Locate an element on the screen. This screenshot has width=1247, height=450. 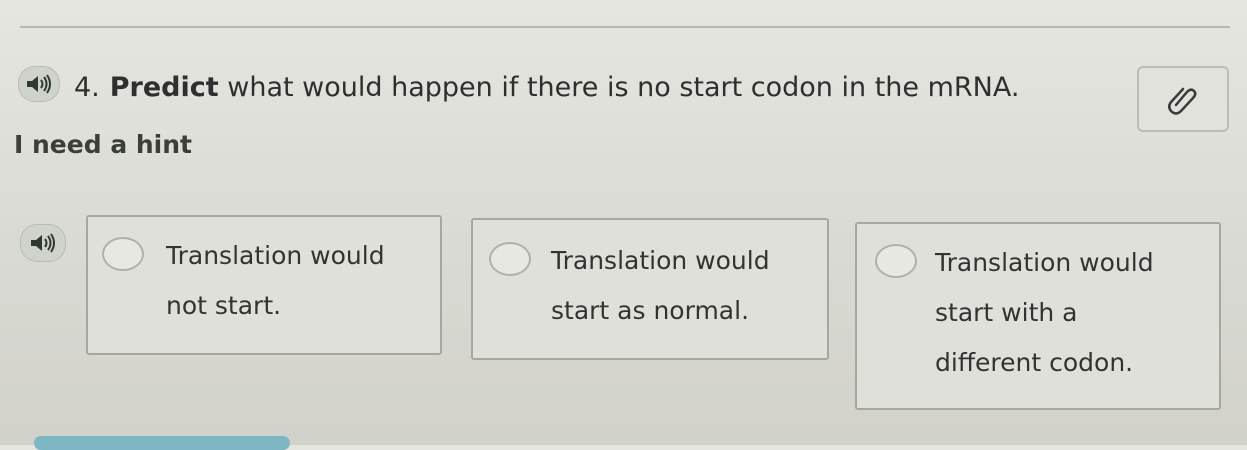
hint-link: I need a hint is located at coordinates (103, 144).